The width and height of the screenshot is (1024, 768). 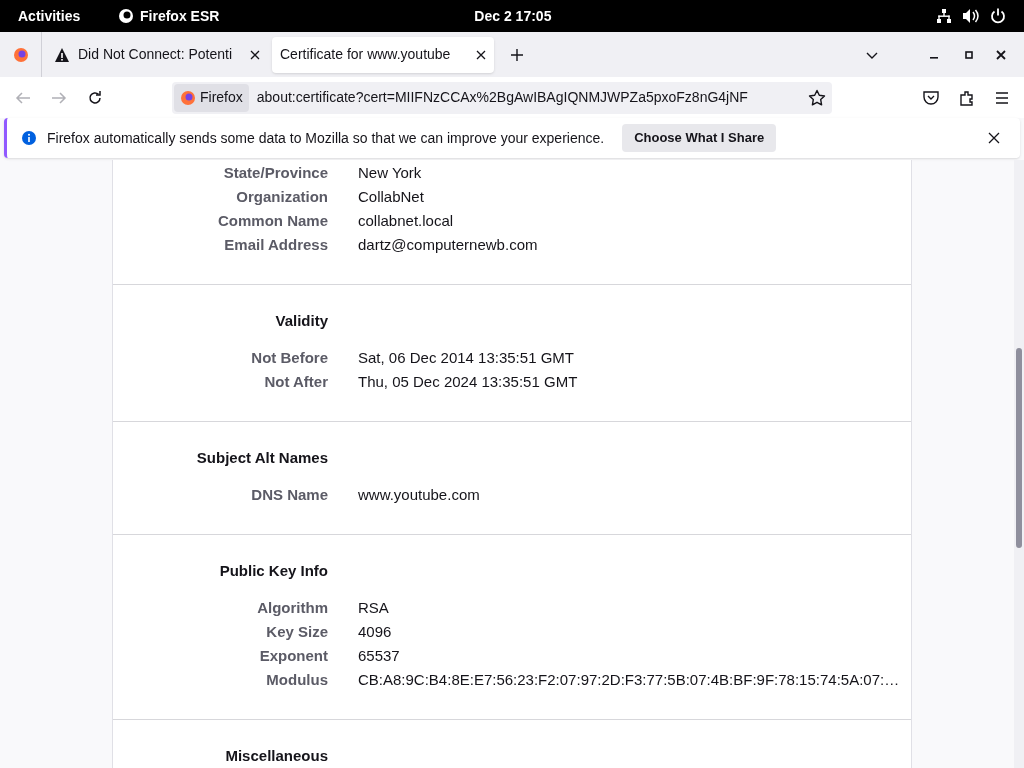 I want to click on clock: Dec 2 17:05, so click(x=513, y=16).